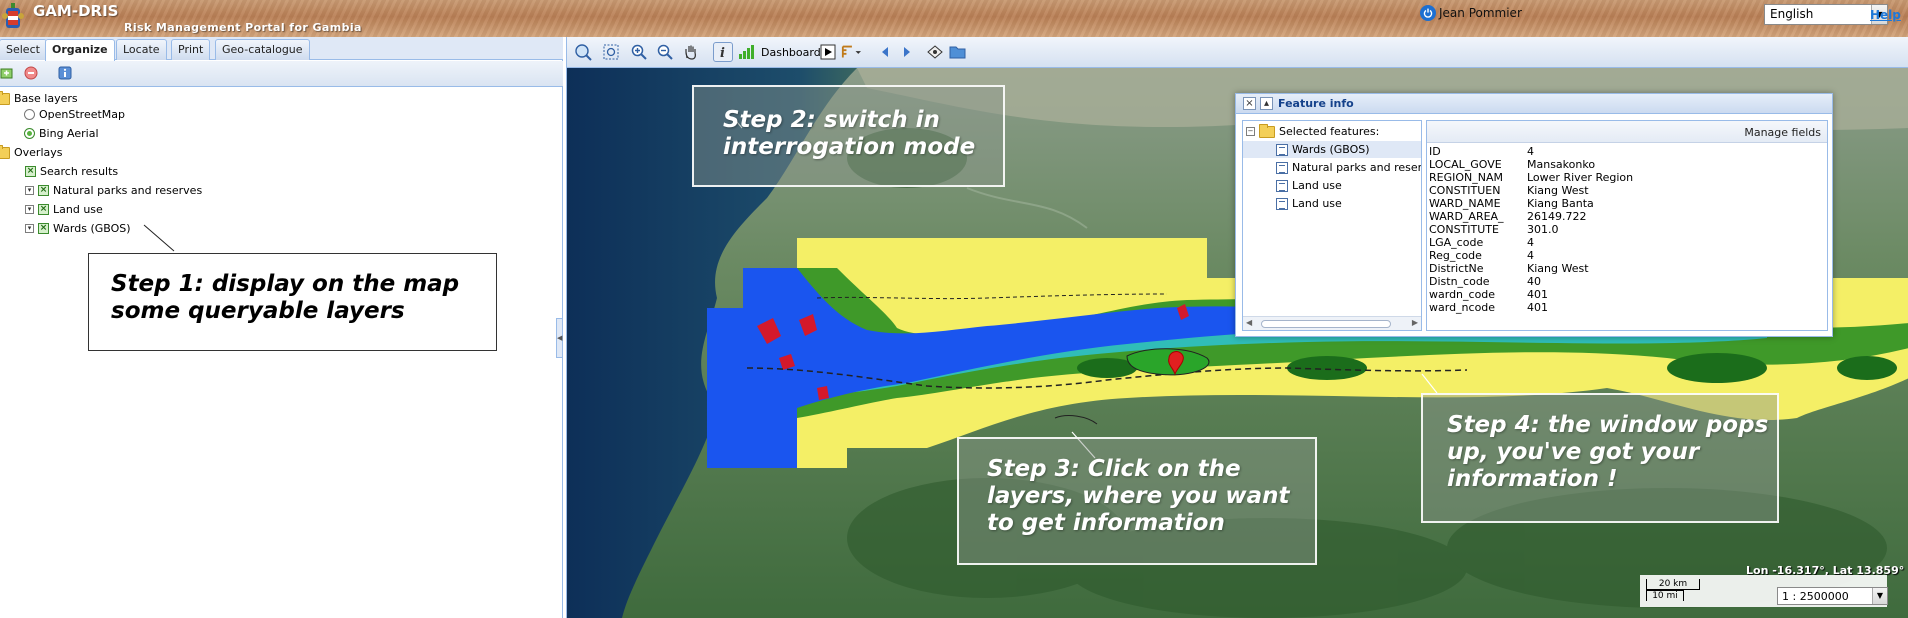  Describe the element at coordinates (1357, 167) in the screenshot. I see `feature-label: Natural parks and reserves` at that location.